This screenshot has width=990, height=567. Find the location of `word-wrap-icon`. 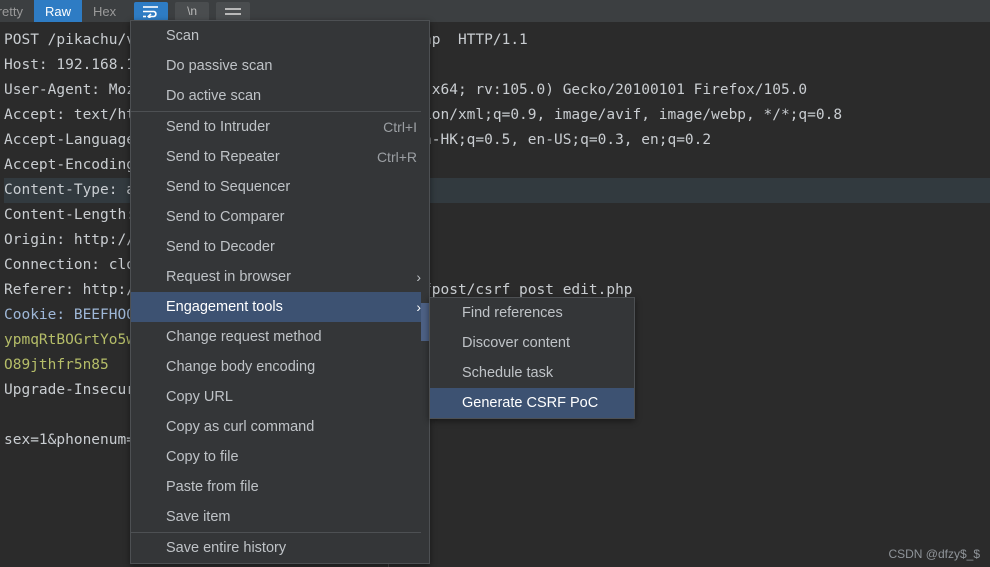

word-wrap-icon is located at coordinates (151, 11).